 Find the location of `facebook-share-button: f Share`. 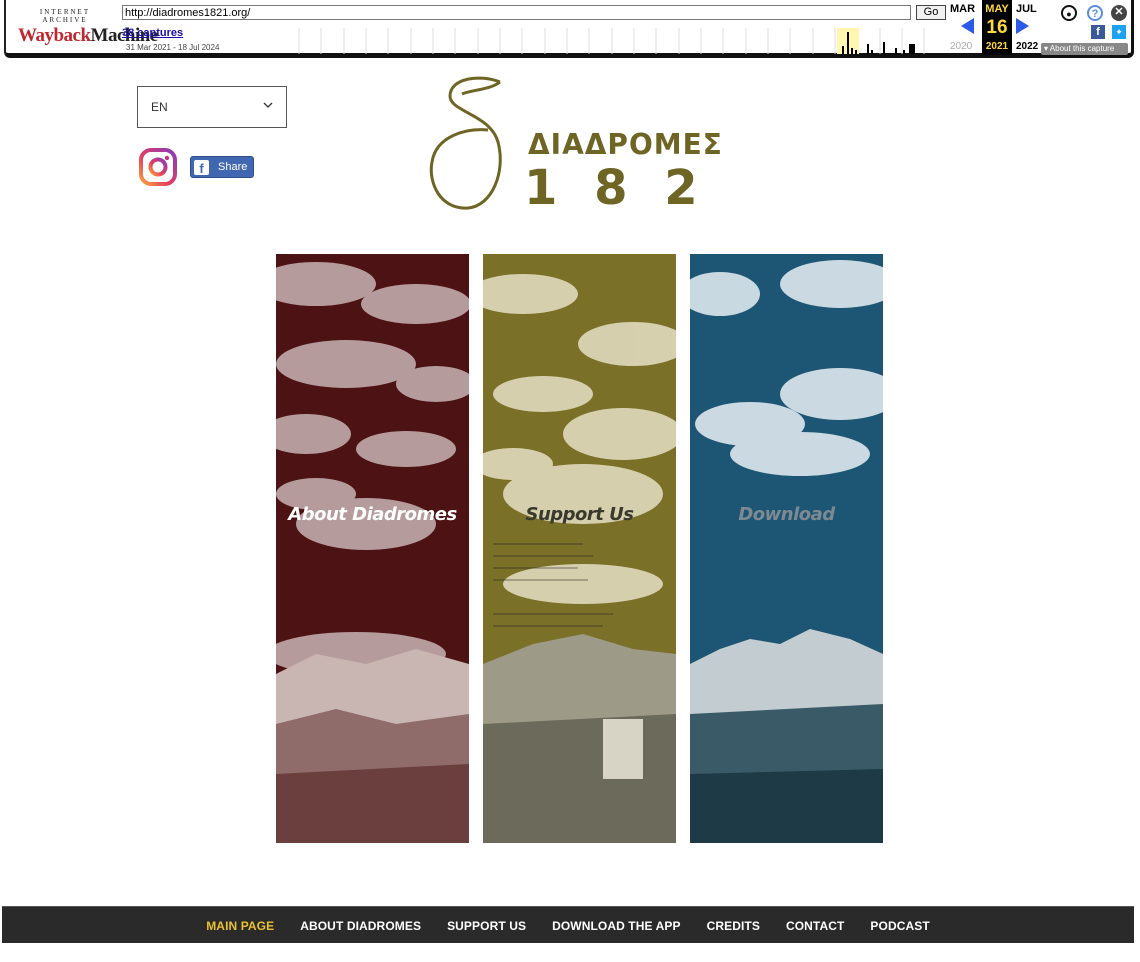

facebook-share-button: f Share is located at coordinates (222, 167).